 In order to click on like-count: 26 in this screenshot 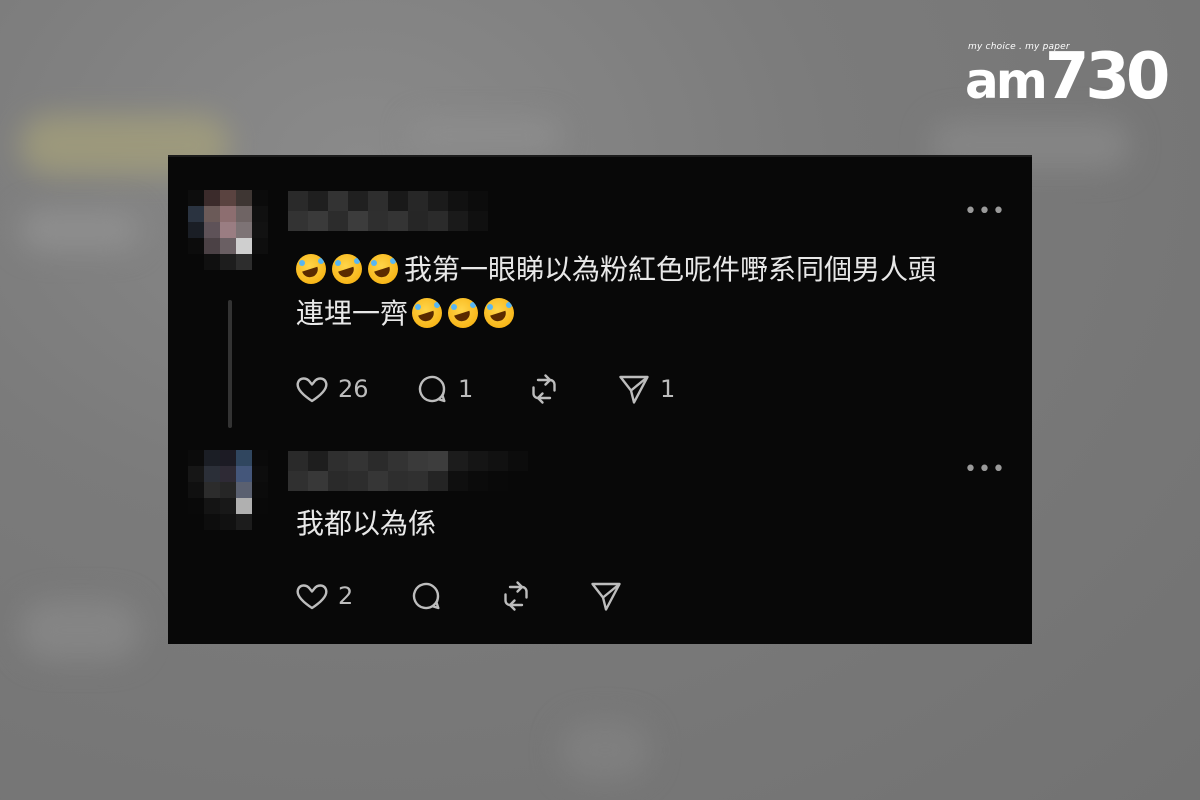, I will do `click(353, 389)`.